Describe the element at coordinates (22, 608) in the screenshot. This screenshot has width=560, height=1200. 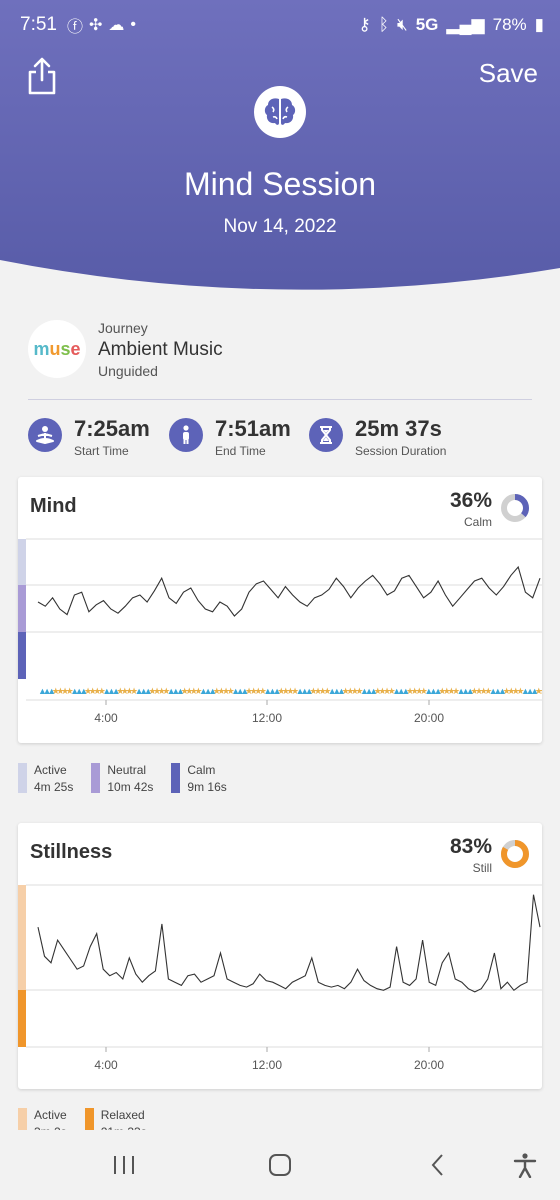
I see `mind-band-neutral` at that location.